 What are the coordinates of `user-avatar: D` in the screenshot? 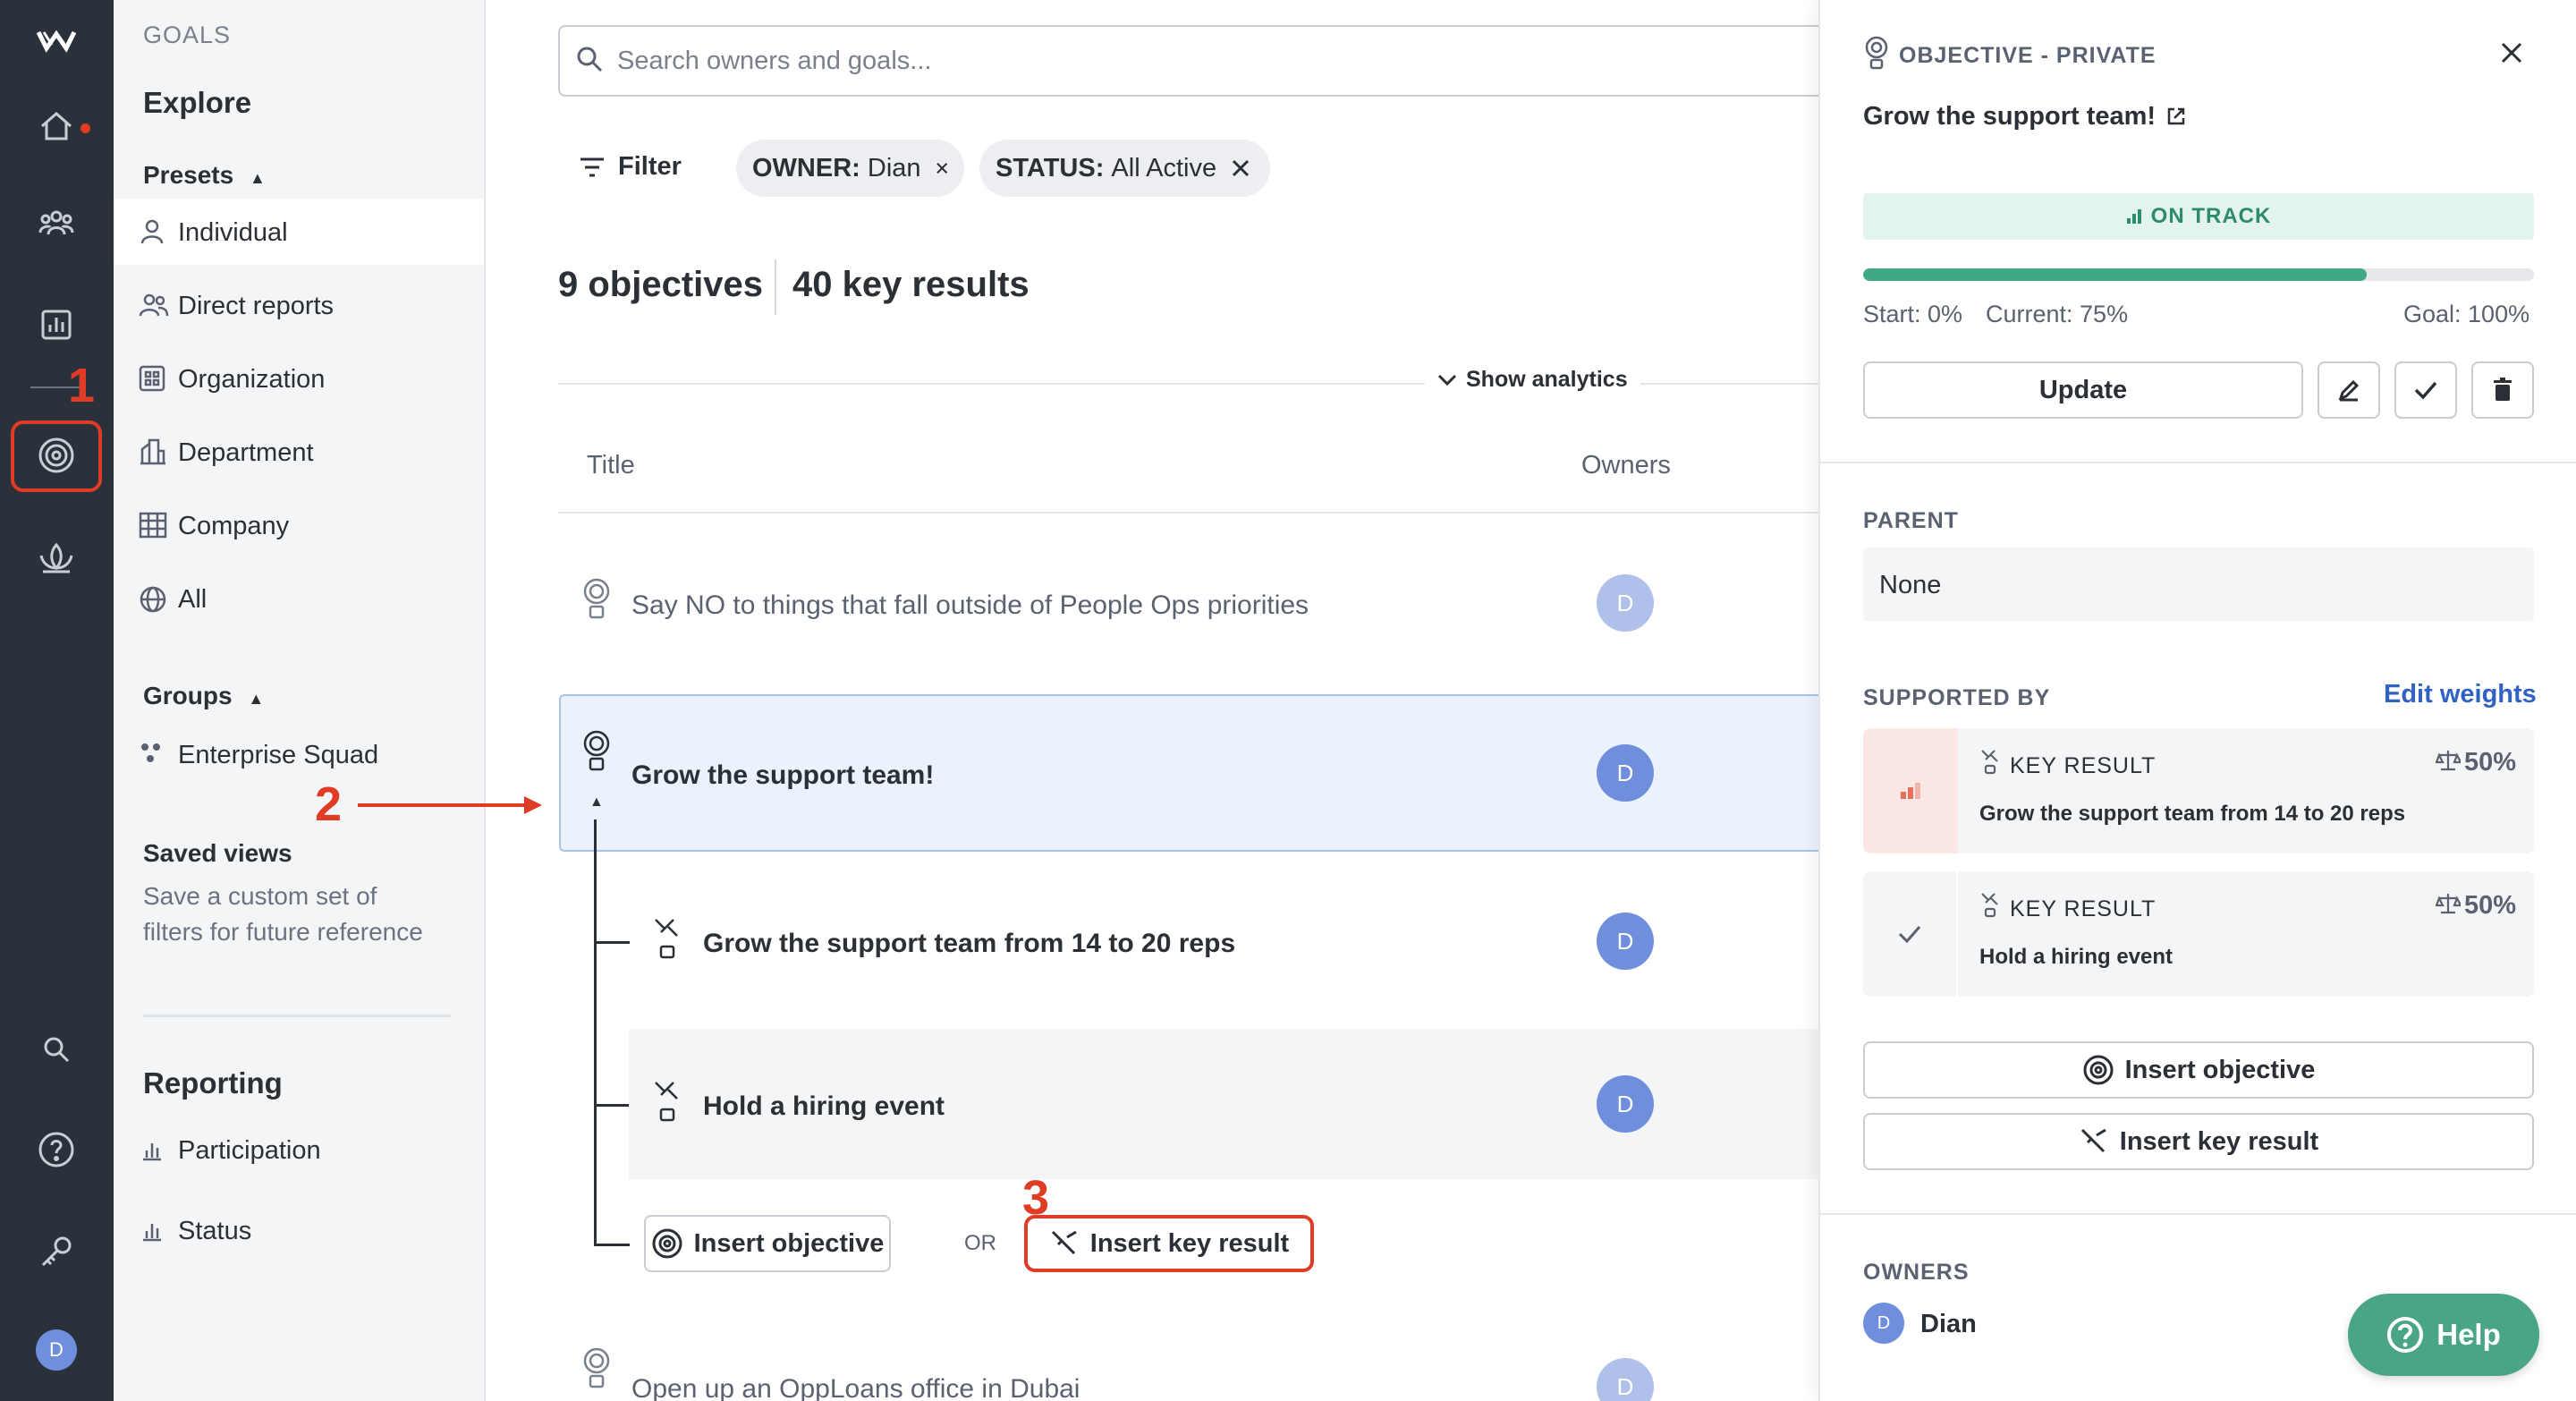 It's located at (56, 1350).